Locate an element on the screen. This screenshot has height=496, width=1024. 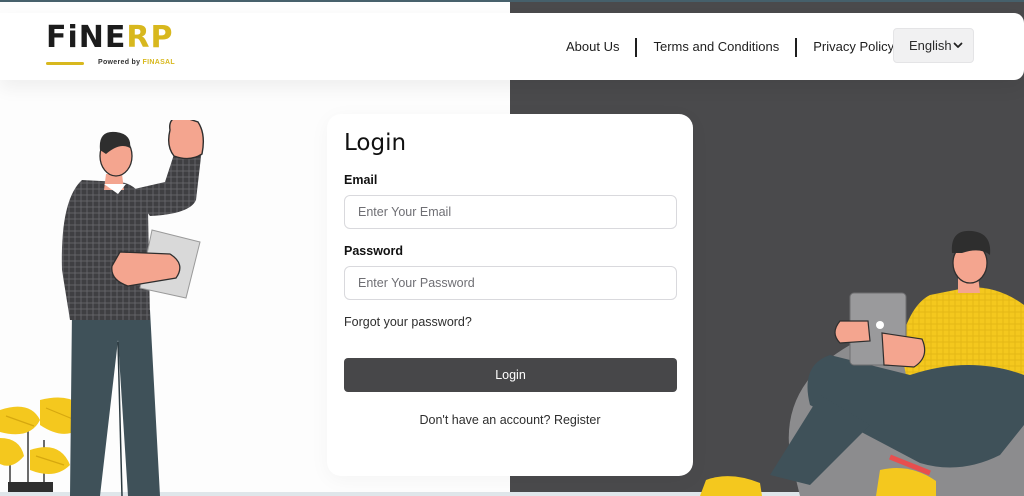
logo-text-main: FiNE is located at coordinates (86, 37).